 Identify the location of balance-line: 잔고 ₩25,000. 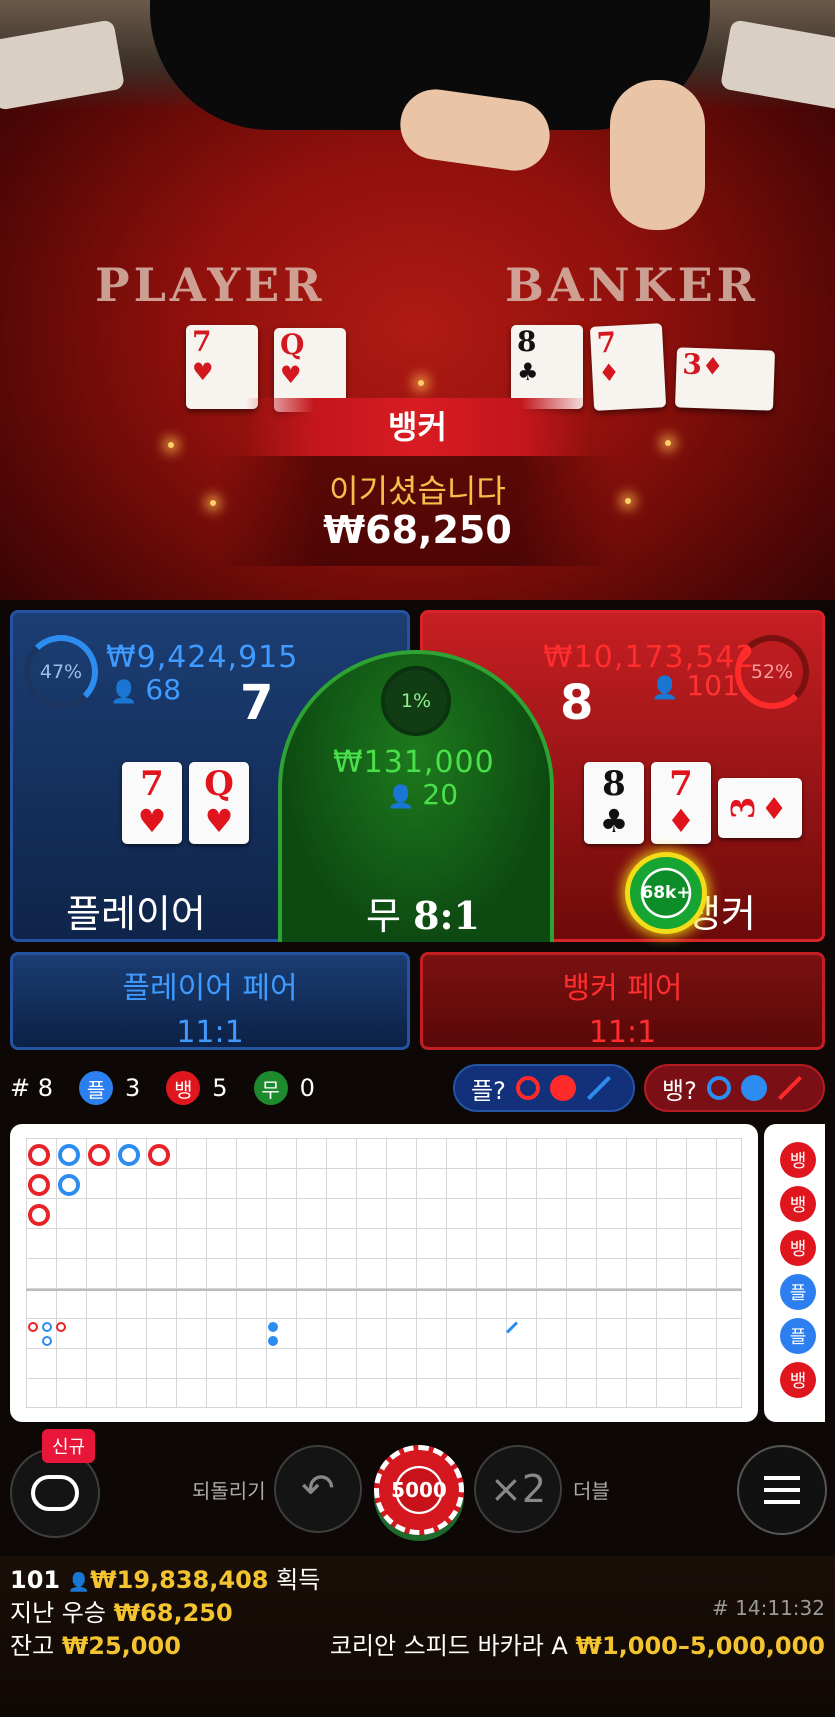
(95, 1646).